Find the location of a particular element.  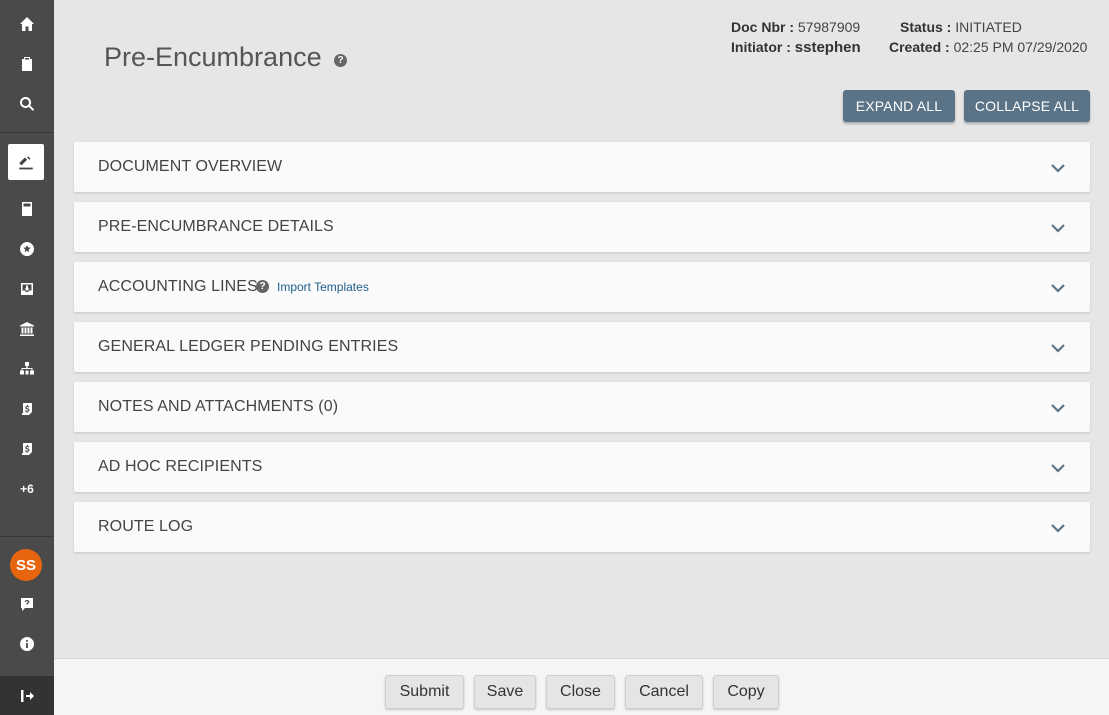

initiator-value: sstephen is located at coordinates (827, 47).